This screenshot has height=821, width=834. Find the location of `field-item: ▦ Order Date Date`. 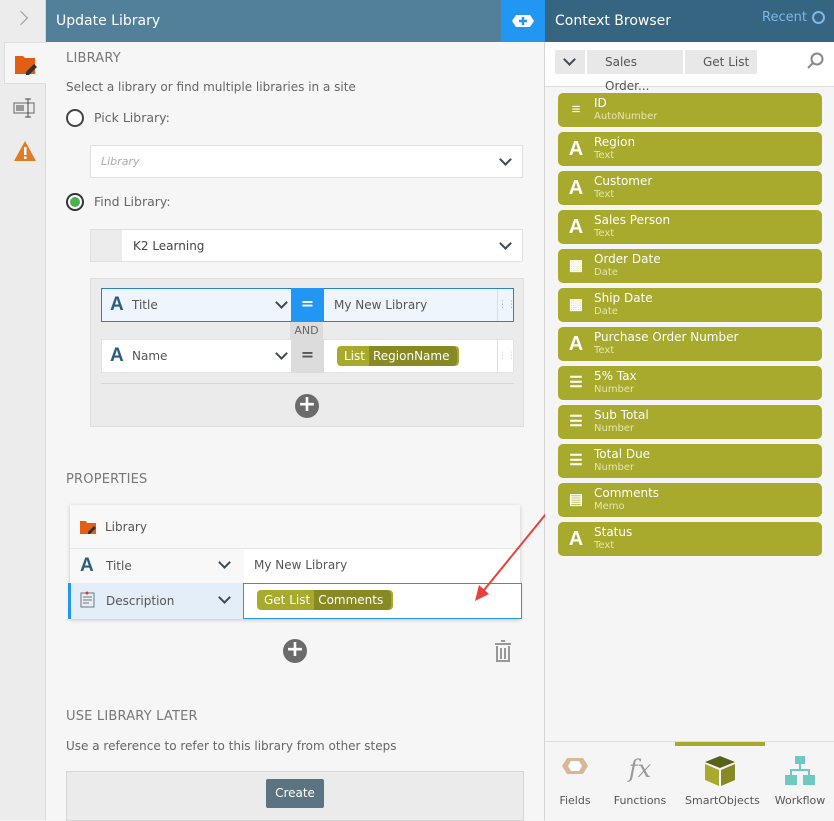

field-item: ▦ Order Date Date is located at coordinates (690, 266).